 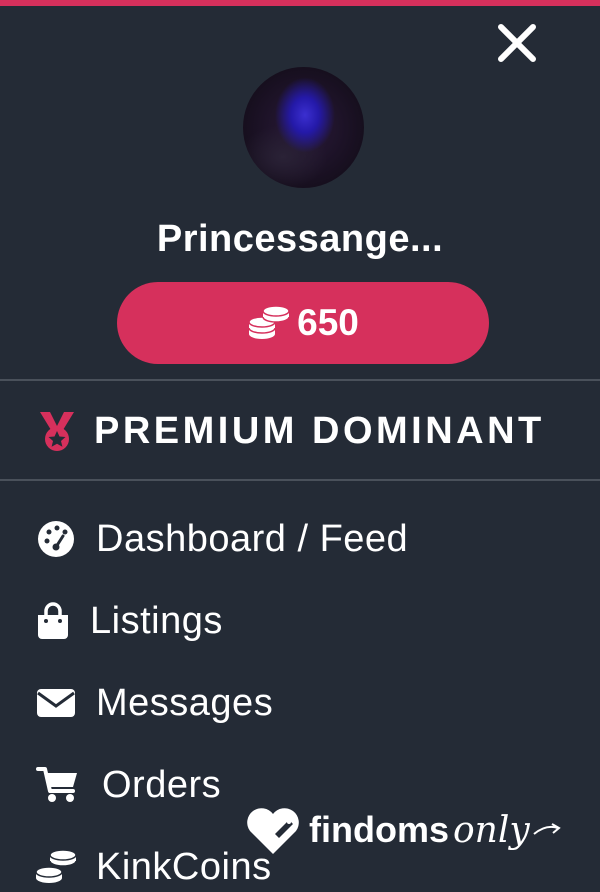 What do you see at coordinates (153, 867) in the screenshot?
I see `menu-item-kinkcoins: KinkCoins` at bounding box center [153, 867].